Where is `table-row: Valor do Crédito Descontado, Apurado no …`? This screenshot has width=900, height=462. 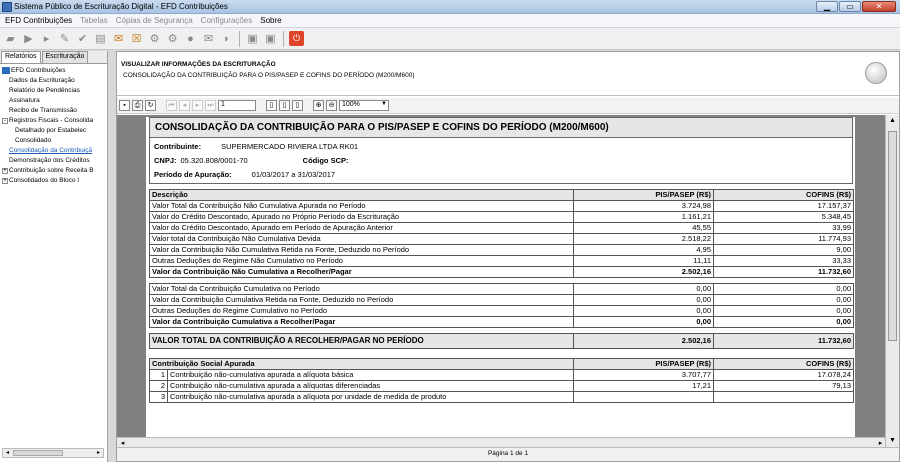
table-row: Valor do Crédito Descontado, Apurado no … is located at coordinates (501, 217).